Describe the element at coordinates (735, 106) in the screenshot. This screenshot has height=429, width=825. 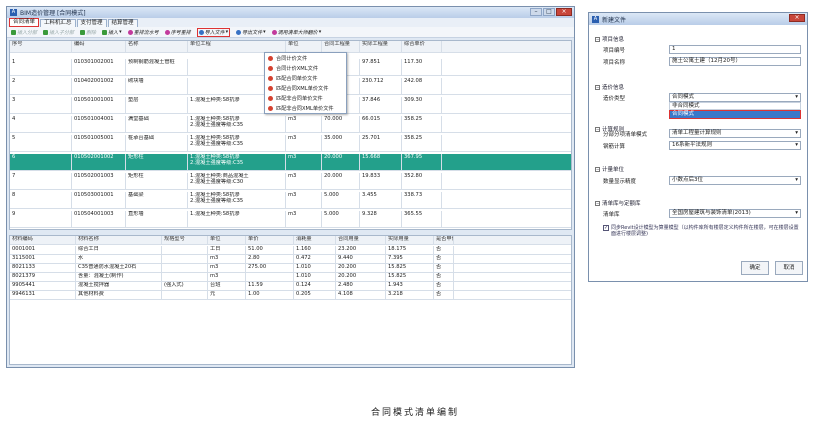
I see `option-non-contract: 非合同模式` at that location.